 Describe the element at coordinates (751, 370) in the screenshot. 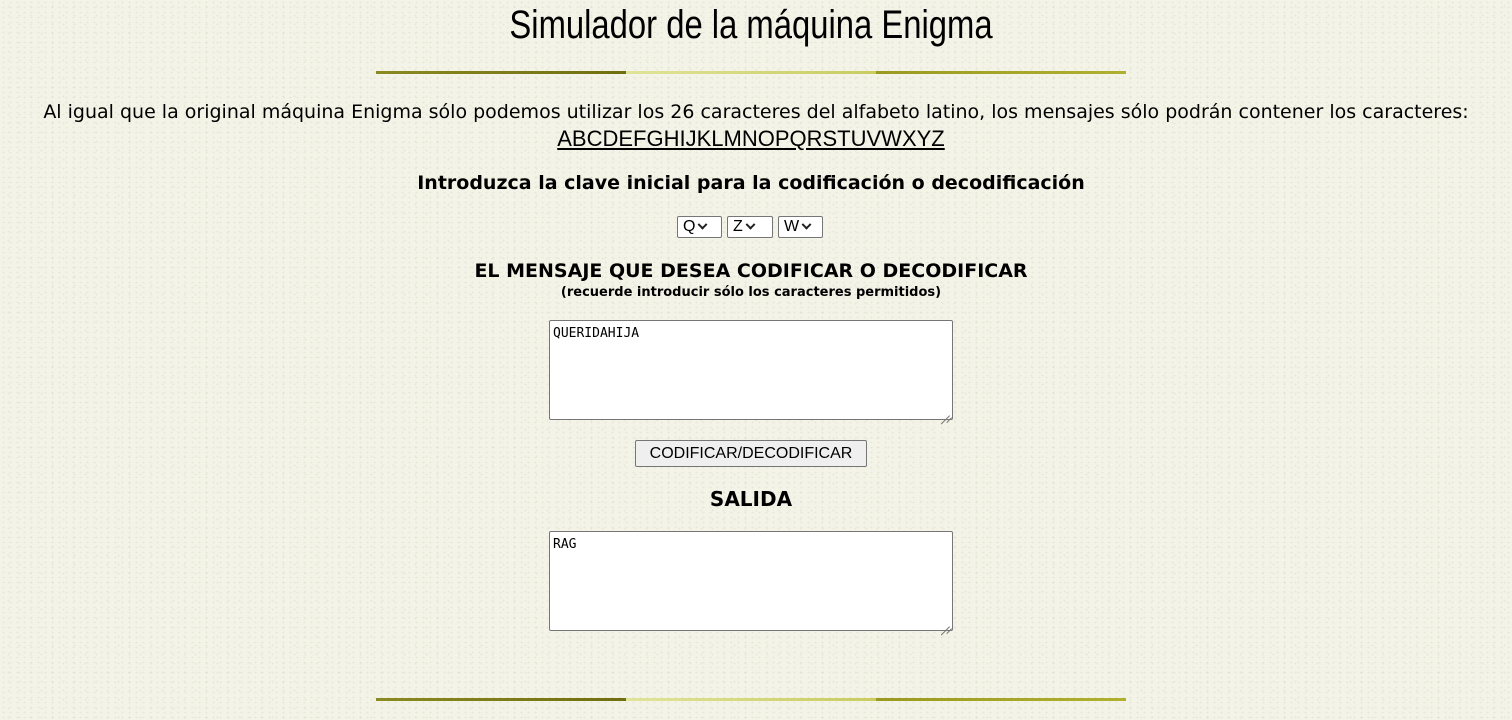

I see `message-input: QUERIDAHIJA` at that location.